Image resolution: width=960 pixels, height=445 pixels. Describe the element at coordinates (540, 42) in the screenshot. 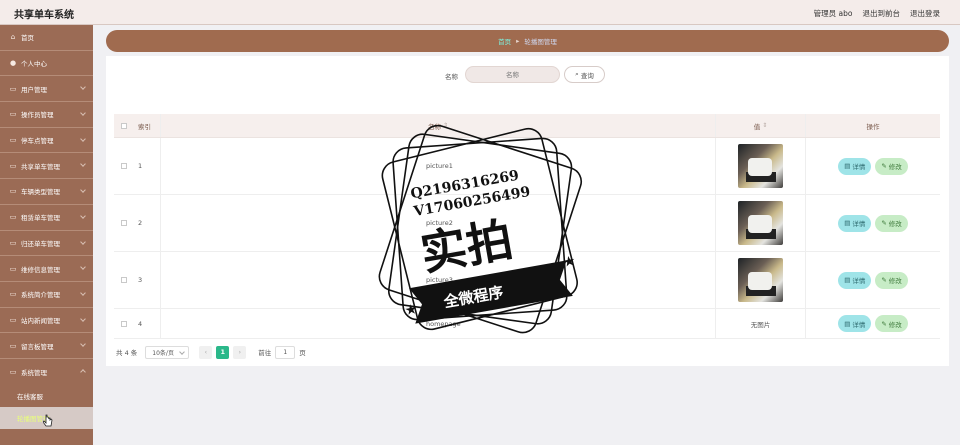

I see `breadcrumb-current: 轮播图管理` at that location.